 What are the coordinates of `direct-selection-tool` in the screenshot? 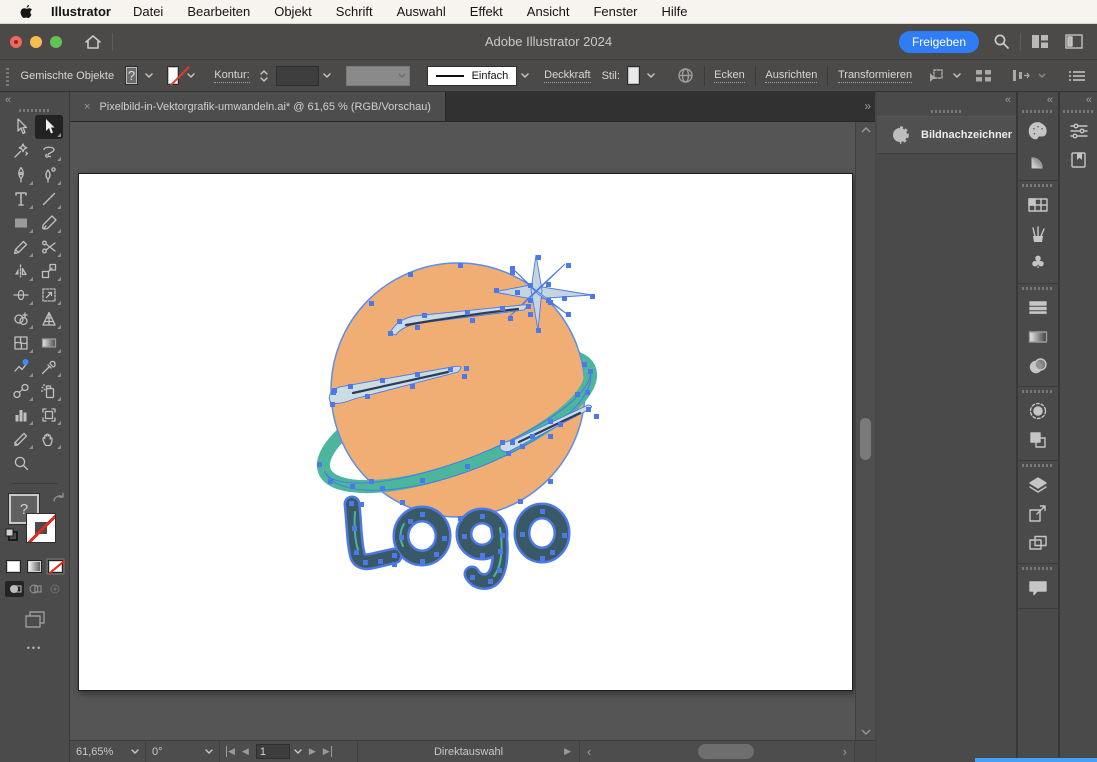 It's located at (48, 127).